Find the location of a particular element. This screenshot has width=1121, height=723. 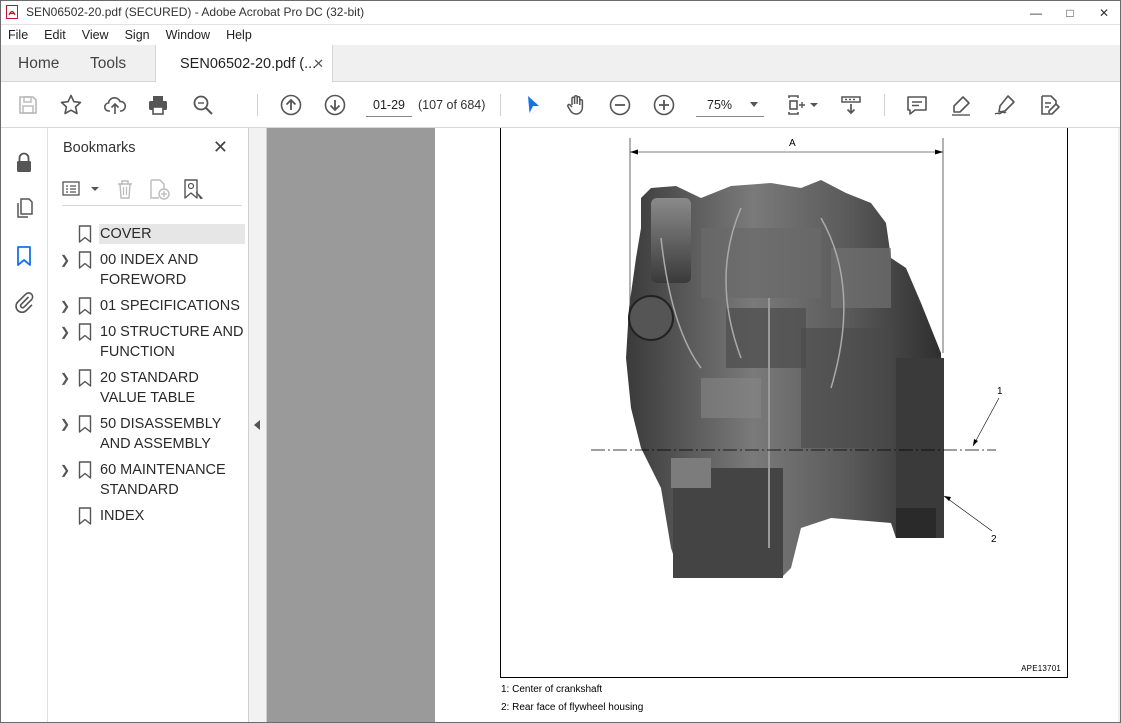

bookmark-label: 20 STANDARD VALUE TABLE is located at coordinates (149, 388).